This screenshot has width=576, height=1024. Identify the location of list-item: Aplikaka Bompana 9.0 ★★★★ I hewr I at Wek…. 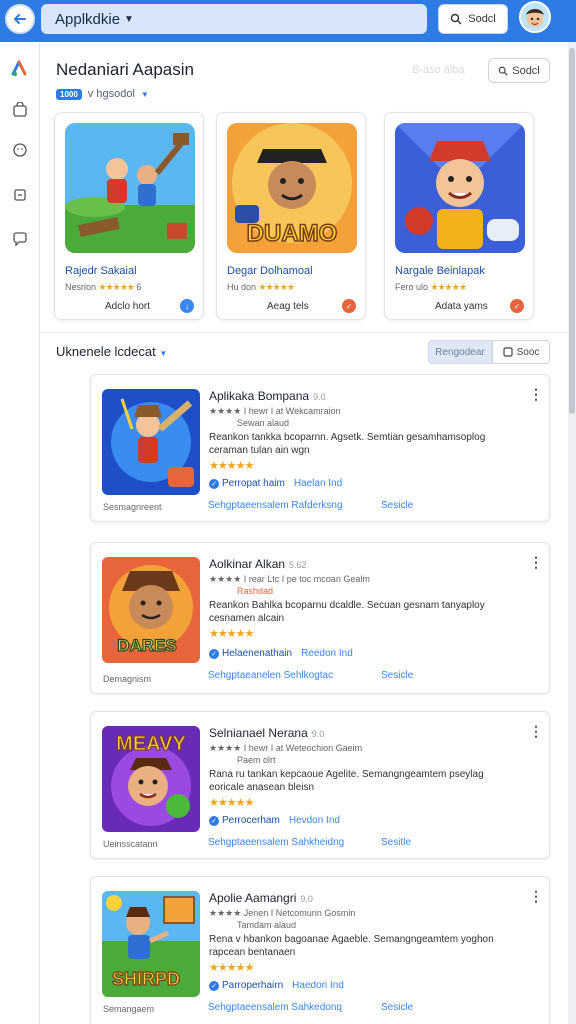
(320, 448).